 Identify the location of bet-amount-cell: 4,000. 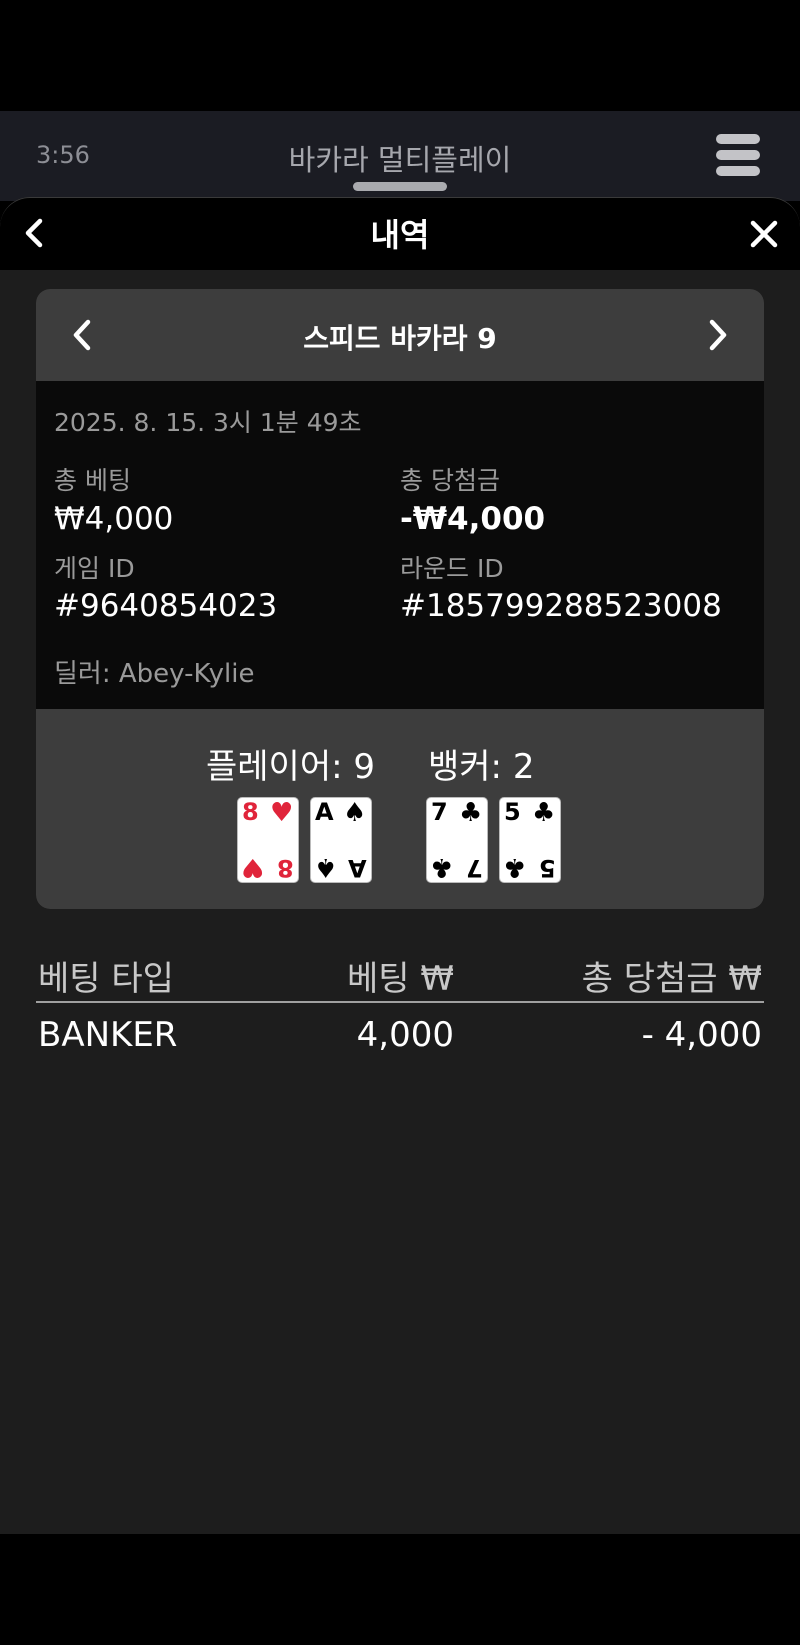
(405, 1035).